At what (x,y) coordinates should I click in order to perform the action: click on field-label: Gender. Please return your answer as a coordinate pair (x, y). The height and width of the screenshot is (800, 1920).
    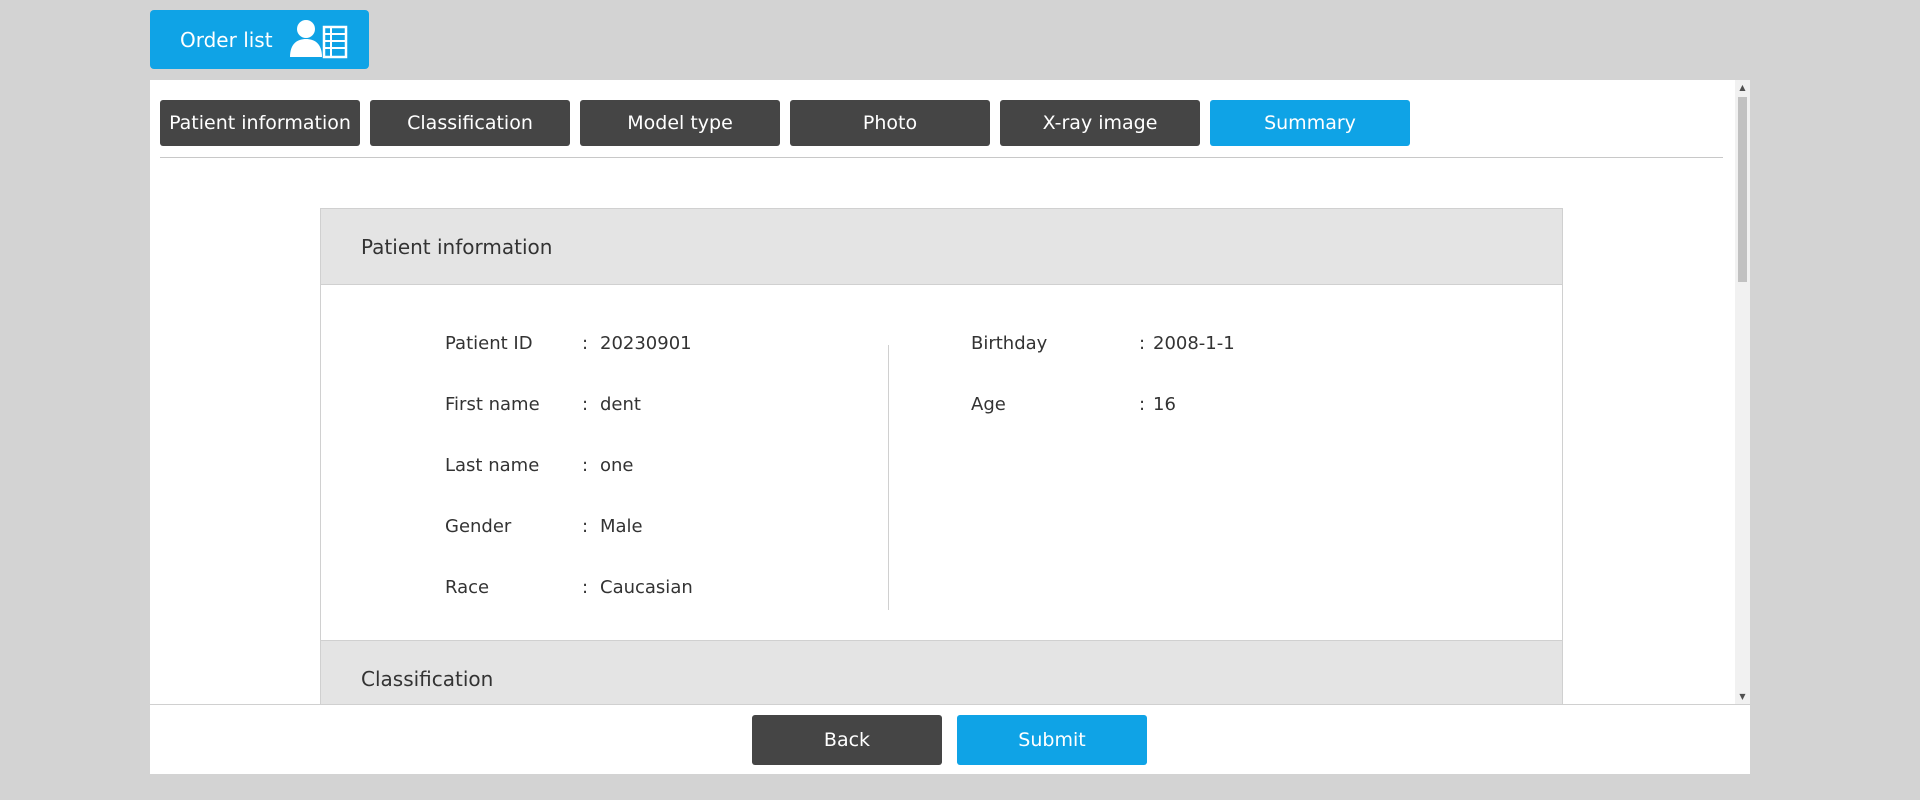
    Looking at the image, I should click on (478, 526).